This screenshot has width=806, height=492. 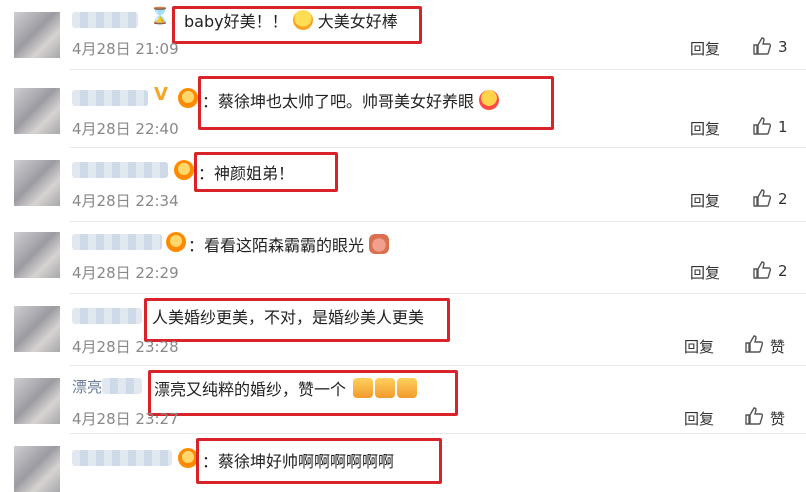 I want to click on username-partial: 漂亮, so click(x=87, y=386).